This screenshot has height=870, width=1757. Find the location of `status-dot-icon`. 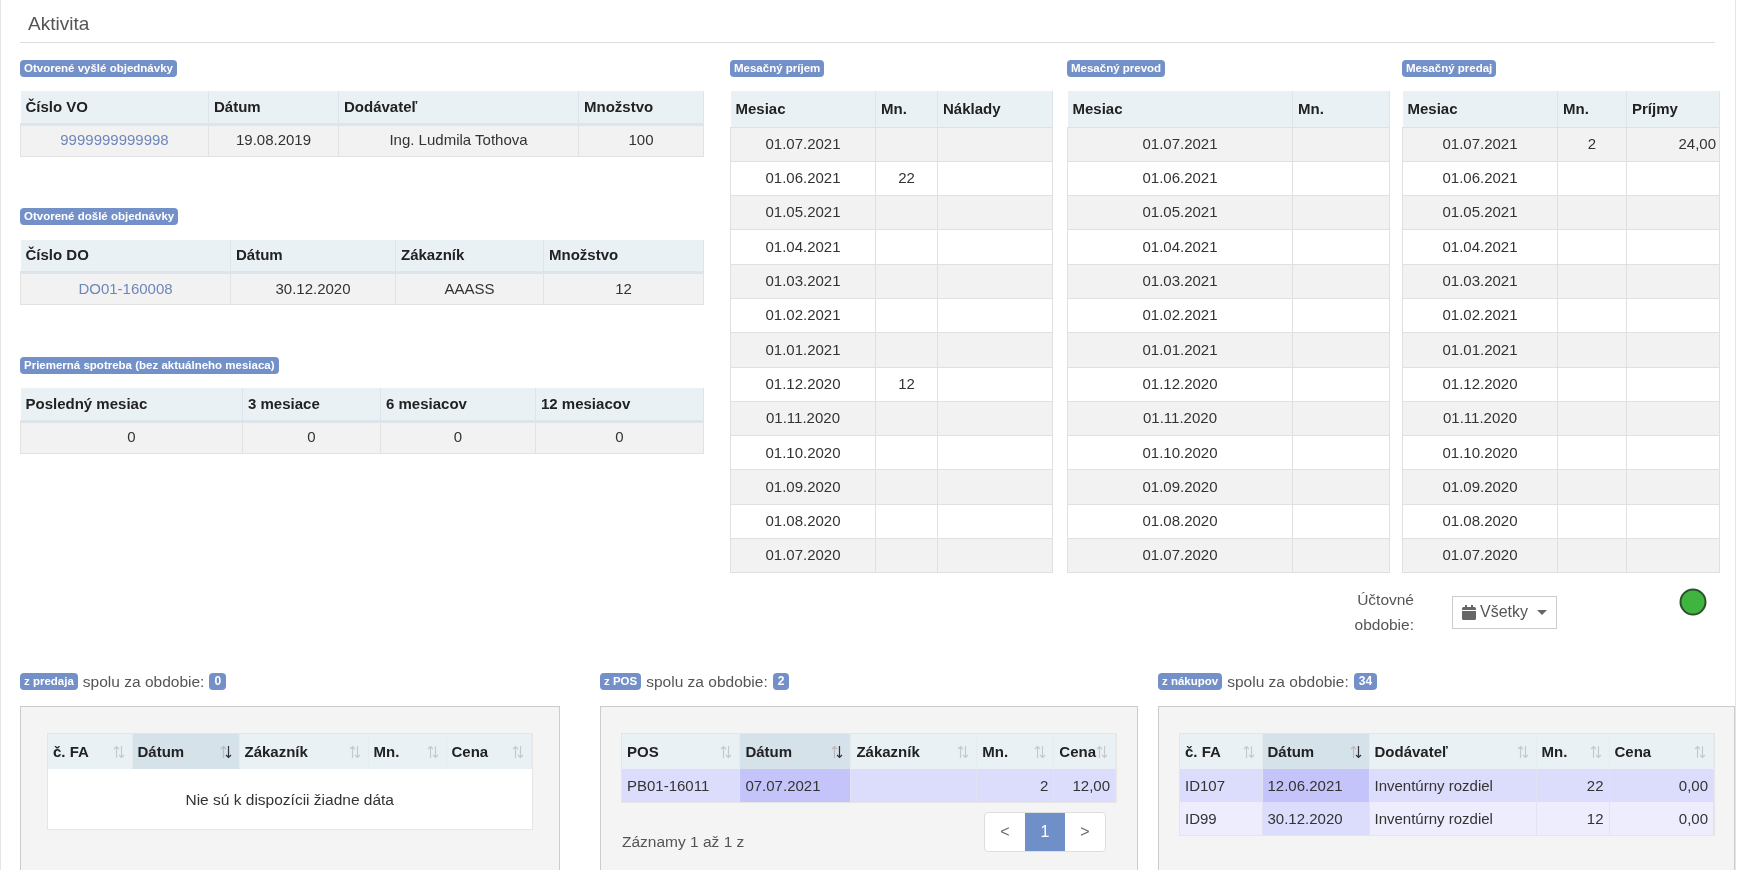

status-dot-icon is located at coordinates (1693, 602).